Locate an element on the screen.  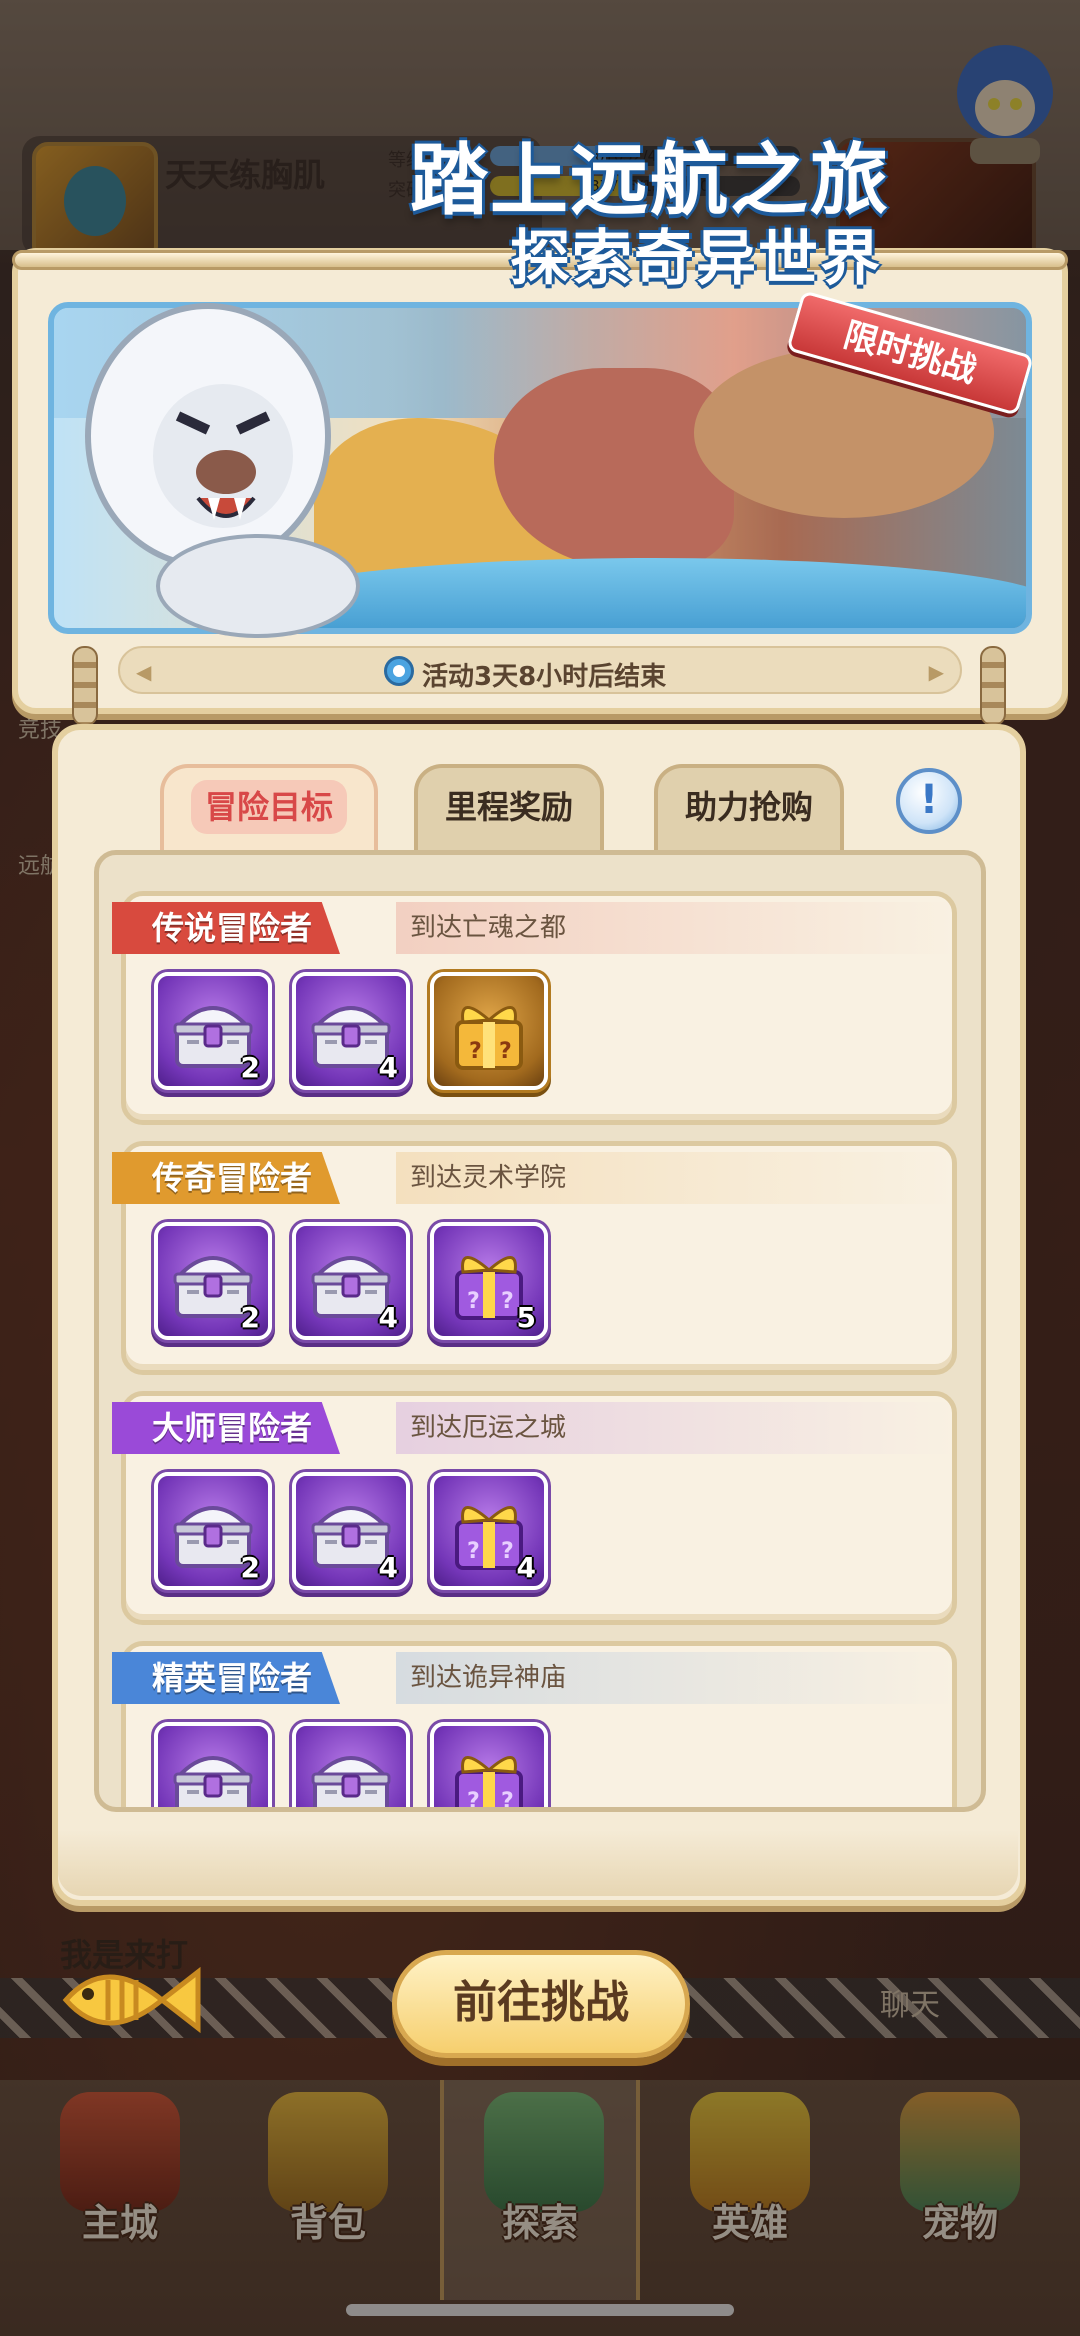
event-timer-text: 活动3天8小时后结束 is located at coordinates (544, 677).